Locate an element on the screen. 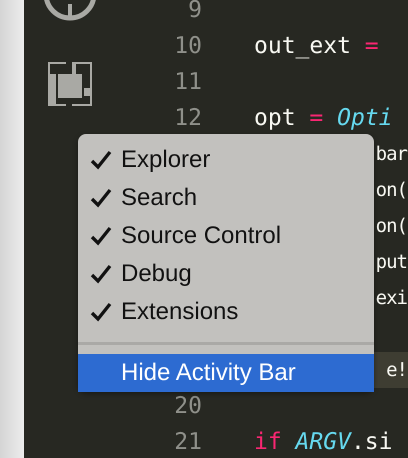 Image resolution: width=408 pixels, height=458 pixels. line-number: 11 is located at coordinates (187, 82).